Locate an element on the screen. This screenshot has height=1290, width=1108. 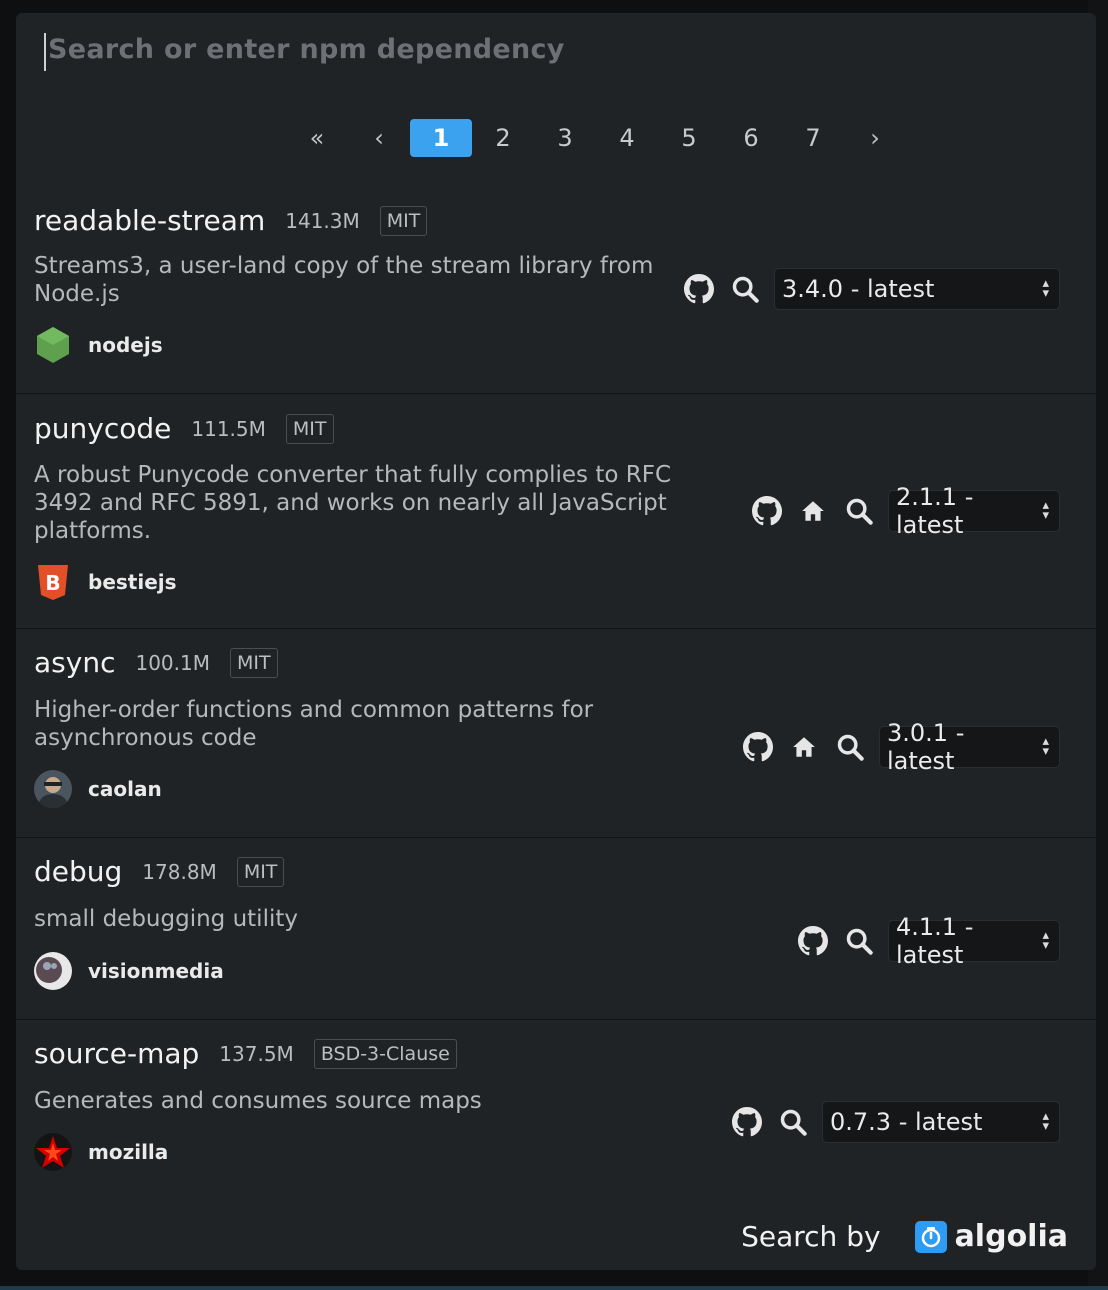
version-select: 2.1.1 - latest ▴ ▾ is located at coordinates (974, 511).